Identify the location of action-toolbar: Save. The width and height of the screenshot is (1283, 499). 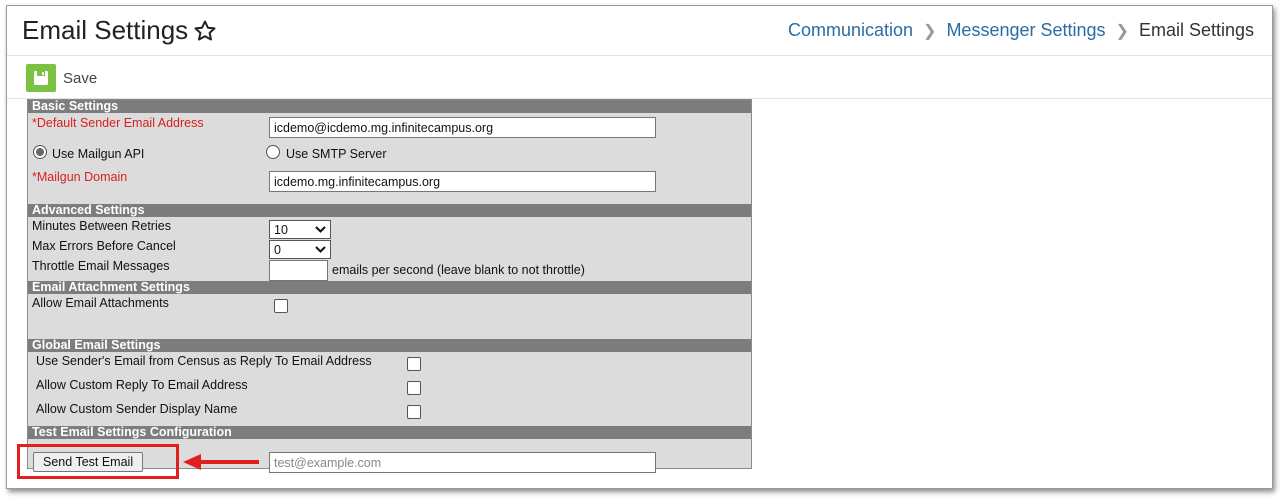
(639, 78).